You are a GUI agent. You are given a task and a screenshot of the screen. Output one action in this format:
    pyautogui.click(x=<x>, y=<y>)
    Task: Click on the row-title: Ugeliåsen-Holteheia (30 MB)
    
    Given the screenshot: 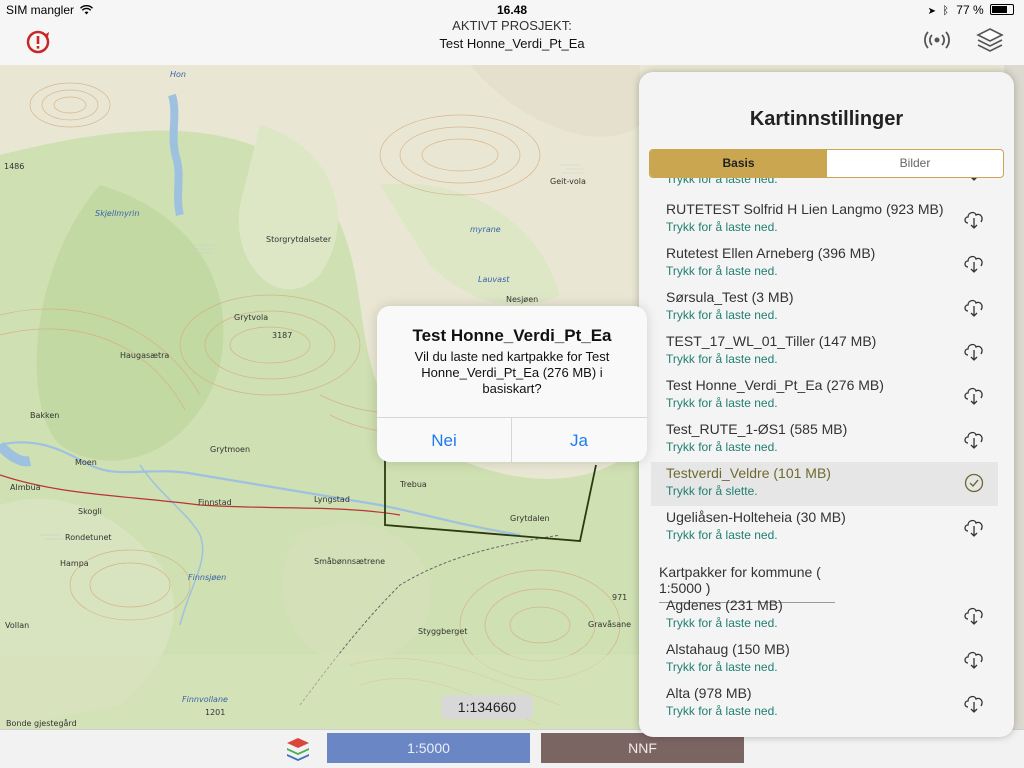 What is the action you would take?
    pyautogui.click(x=756, y=517)
    